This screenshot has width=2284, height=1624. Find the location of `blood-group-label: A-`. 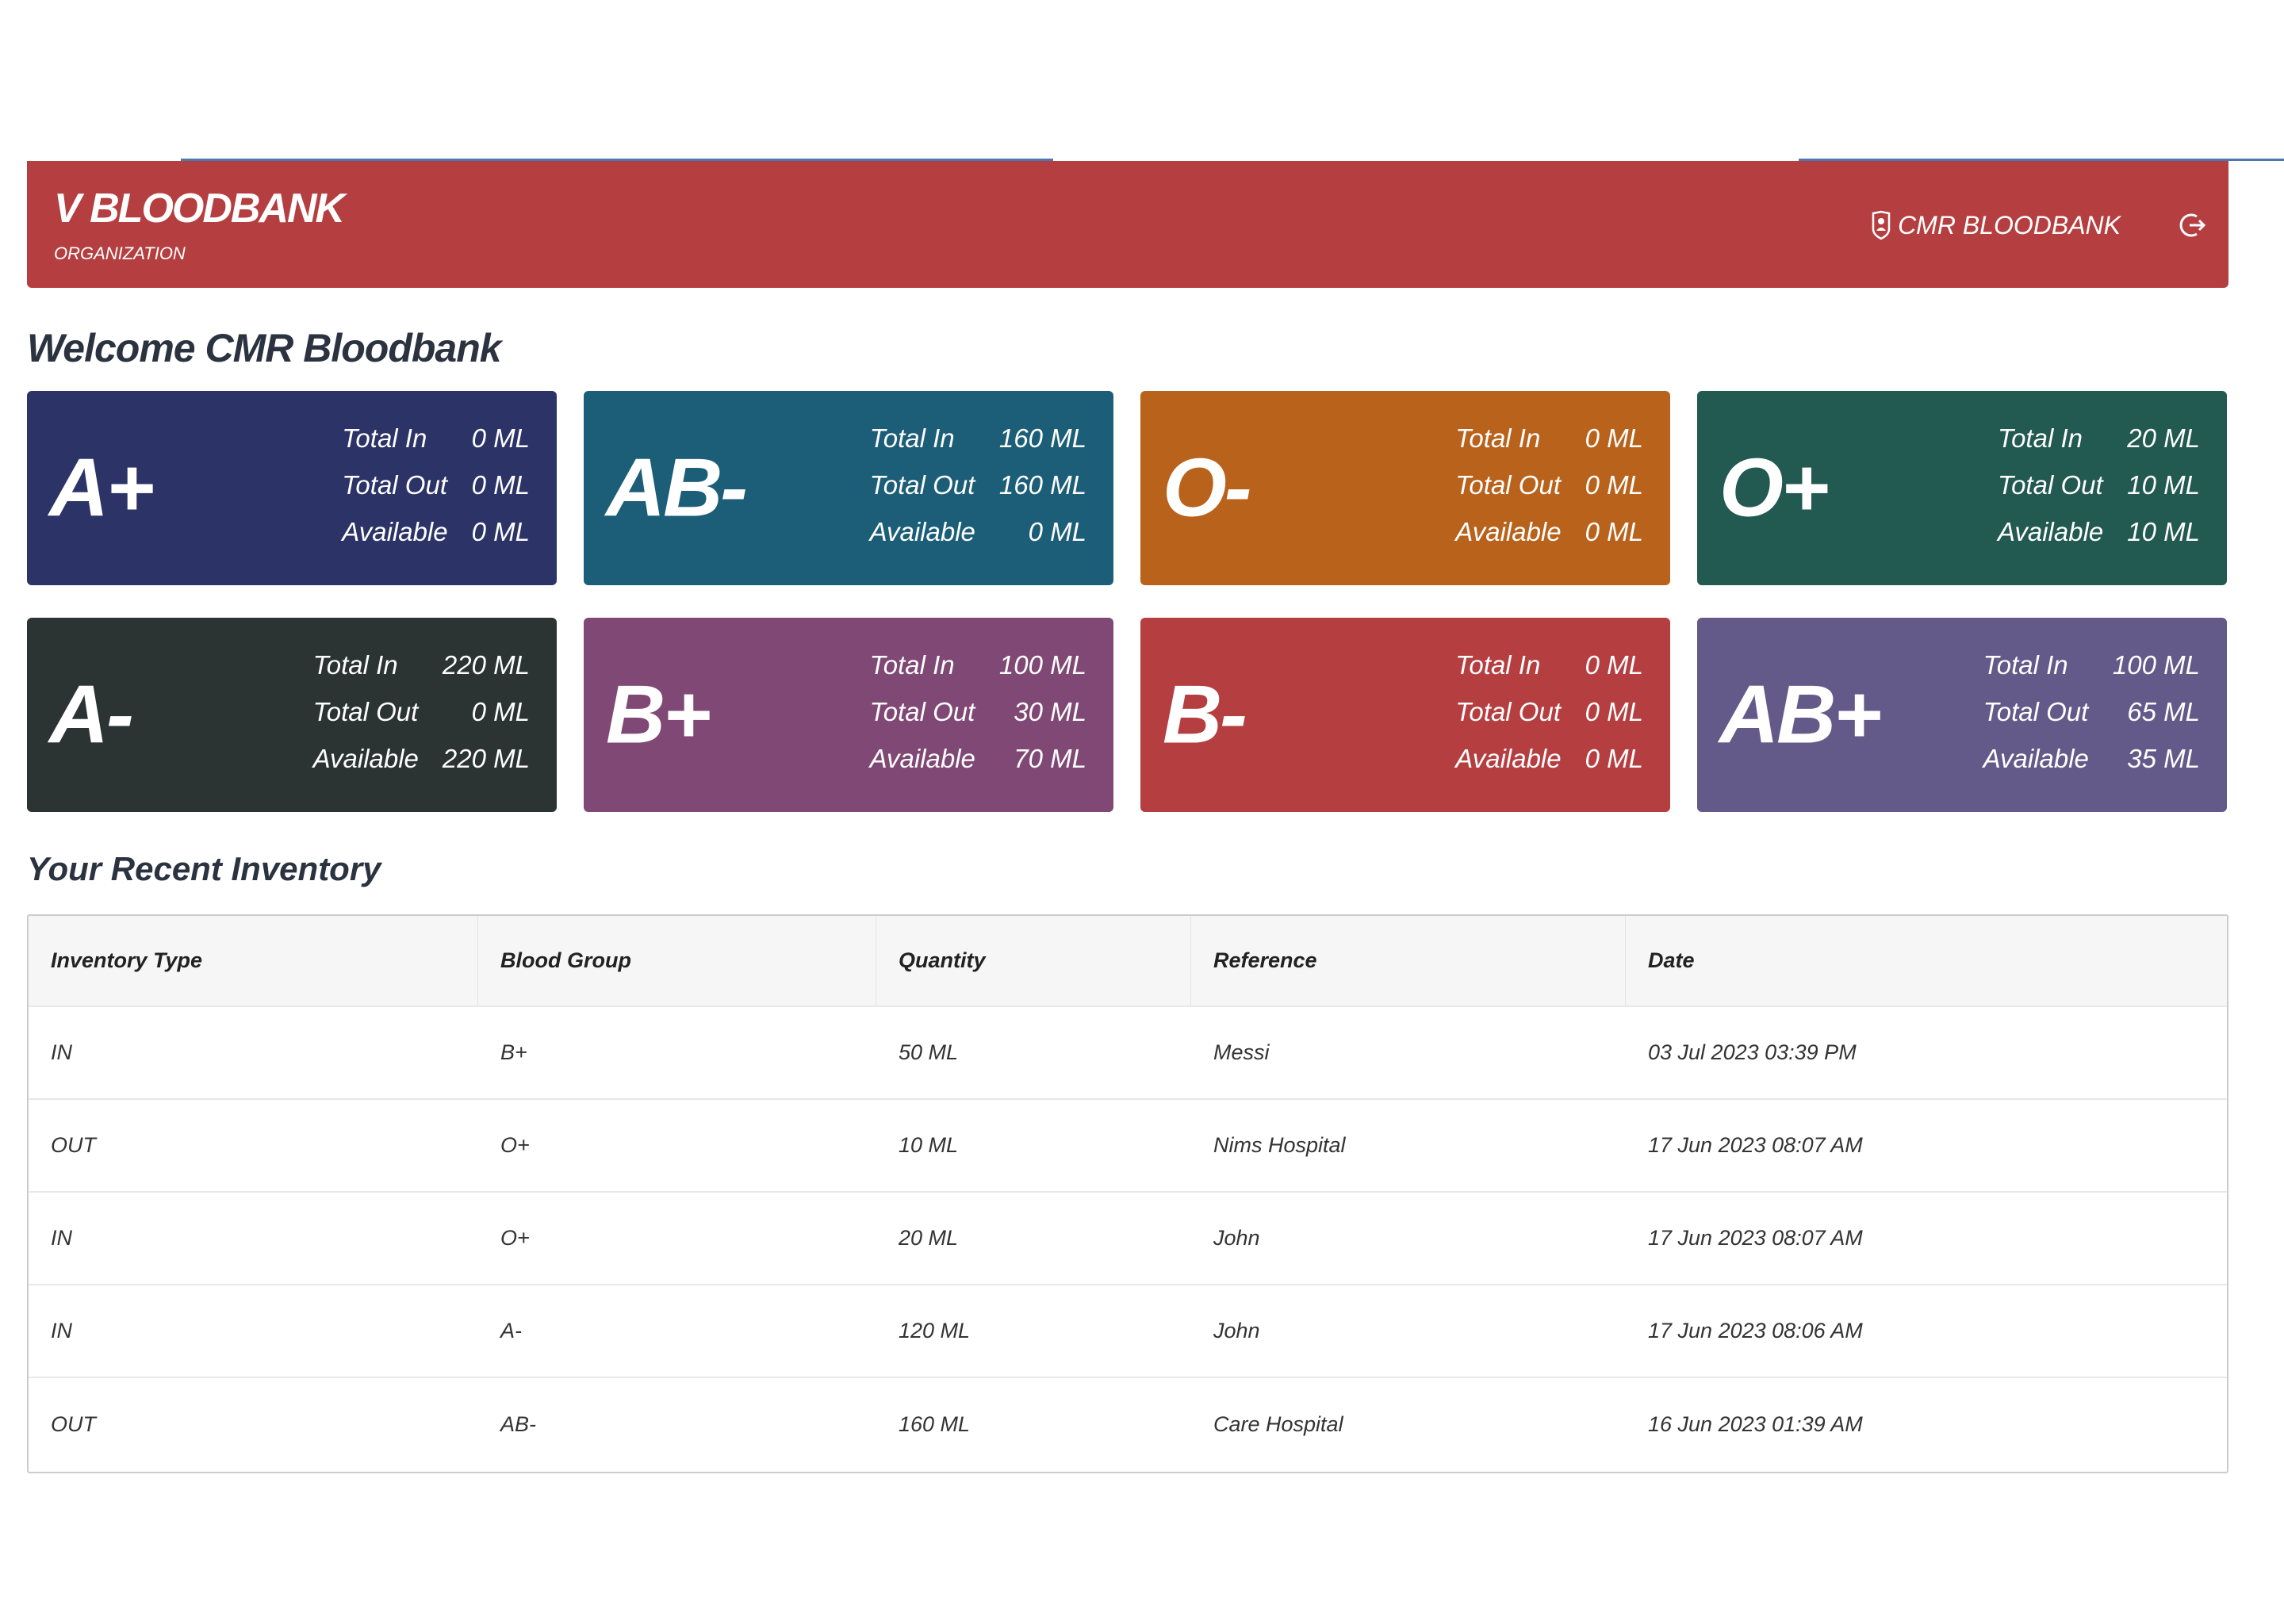

blood-group-label: A- is located at coordinates (91, 714).